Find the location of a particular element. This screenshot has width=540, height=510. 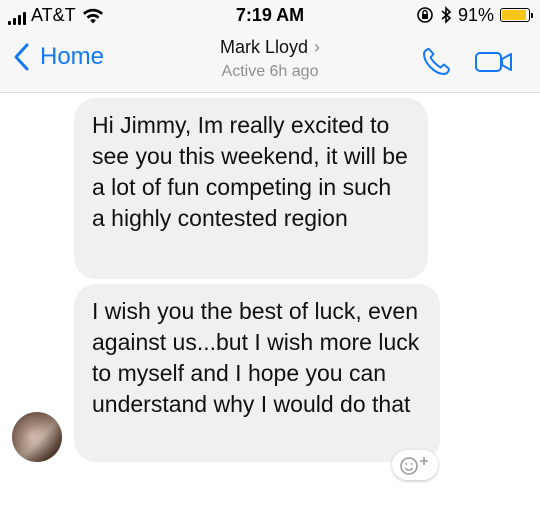

add-reaction-button is located at coordinates (415, 465).